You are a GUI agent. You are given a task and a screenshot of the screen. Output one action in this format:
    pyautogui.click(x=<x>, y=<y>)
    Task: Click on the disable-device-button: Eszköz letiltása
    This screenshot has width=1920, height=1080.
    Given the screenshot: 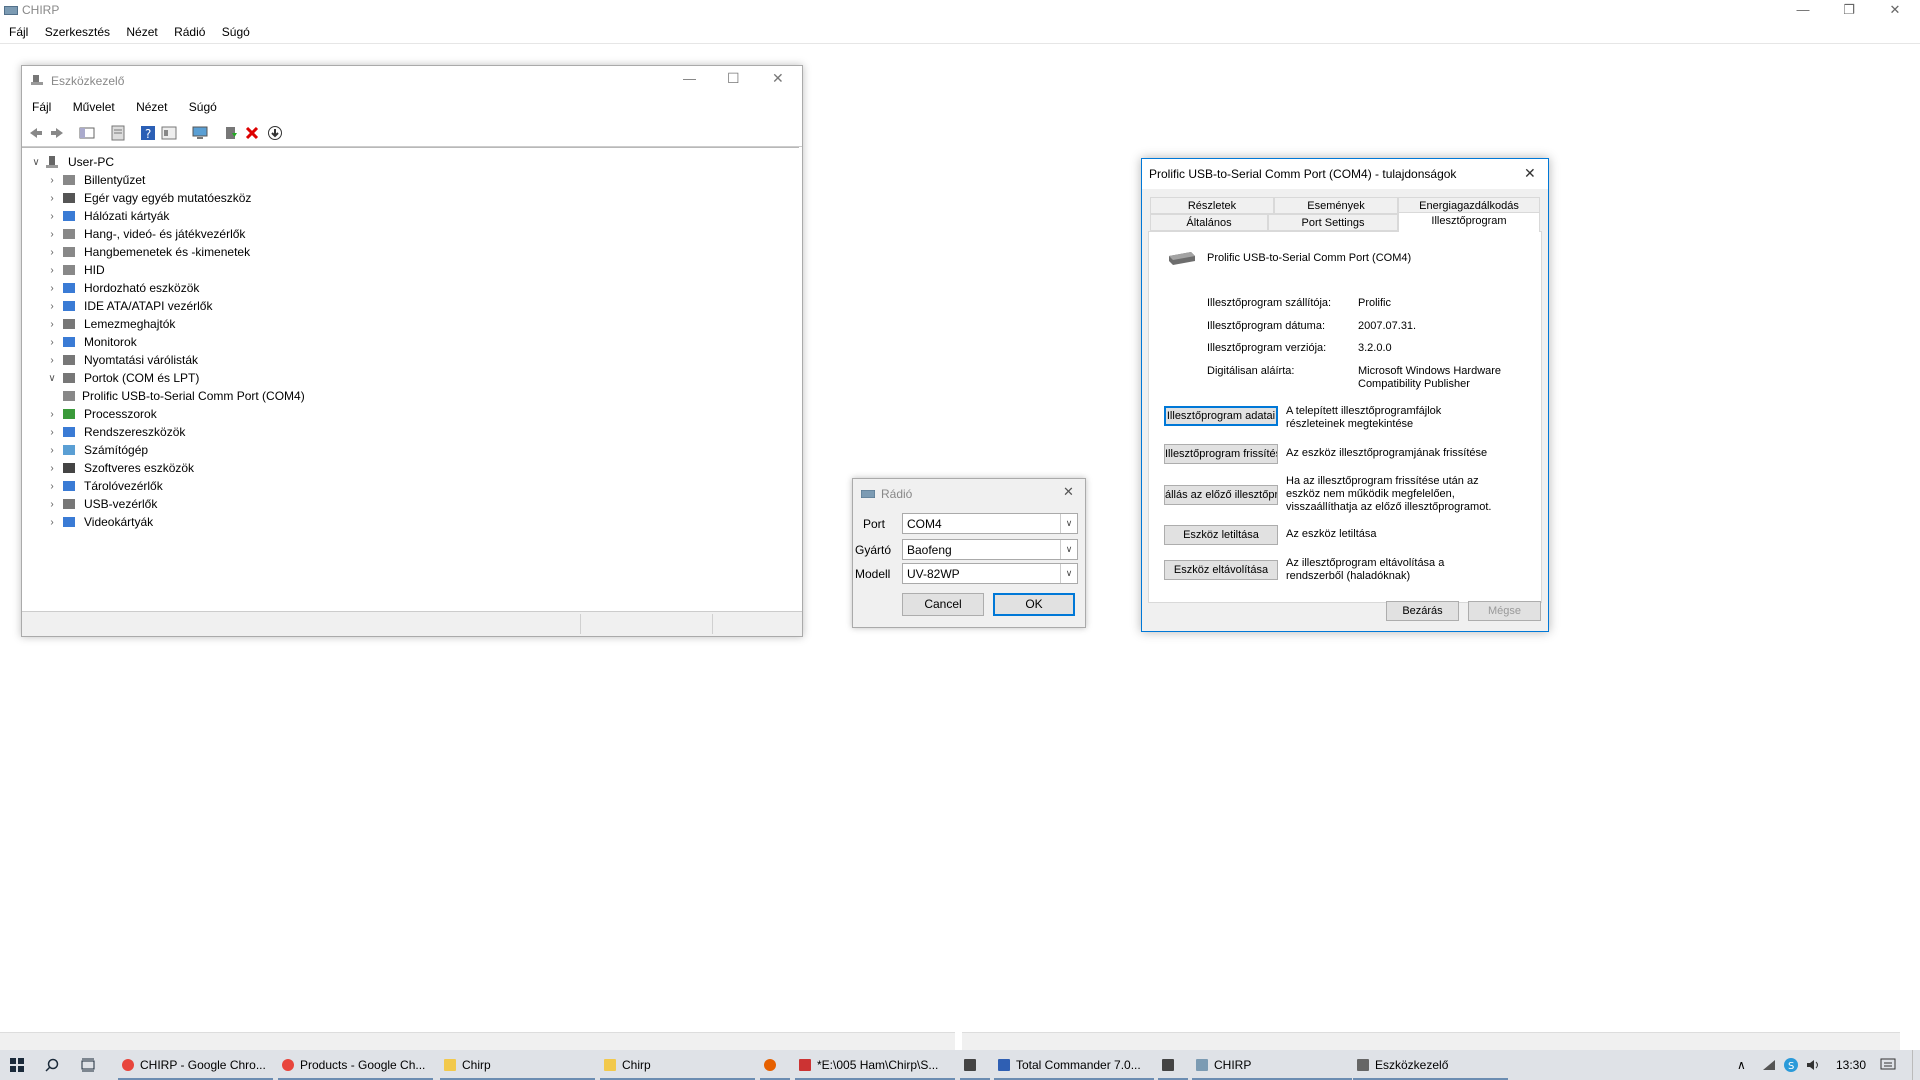 What is the action you would take?
    pyautogui.click(x=1221, y=535)
    